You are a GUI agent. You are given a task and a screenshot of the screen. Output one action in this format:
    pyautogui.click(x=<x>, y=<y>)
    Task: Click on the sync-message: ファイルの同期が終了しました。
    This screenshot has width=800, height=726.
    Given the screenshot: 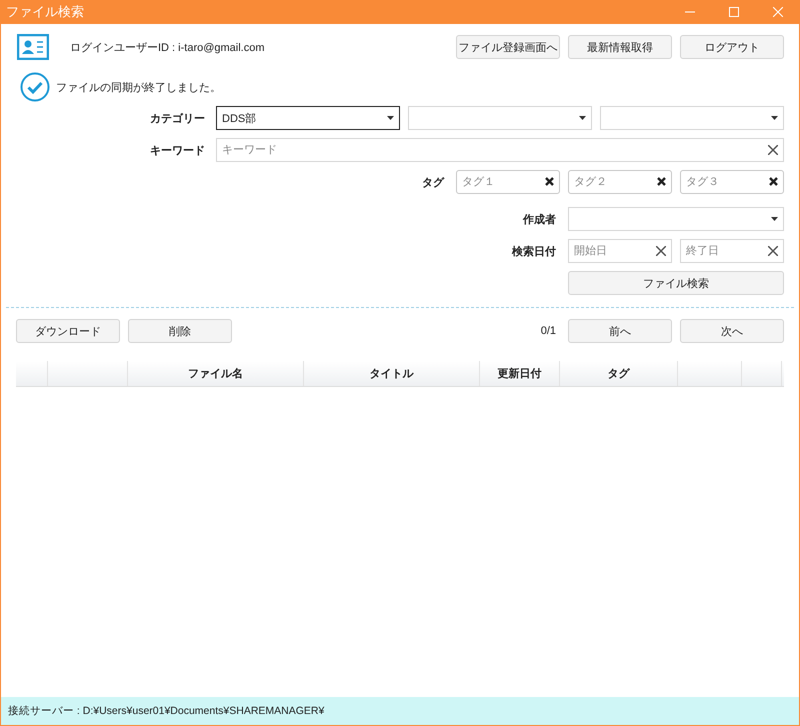 What is the action you would take?
    pyautogui.click(x=138, y=87)
    